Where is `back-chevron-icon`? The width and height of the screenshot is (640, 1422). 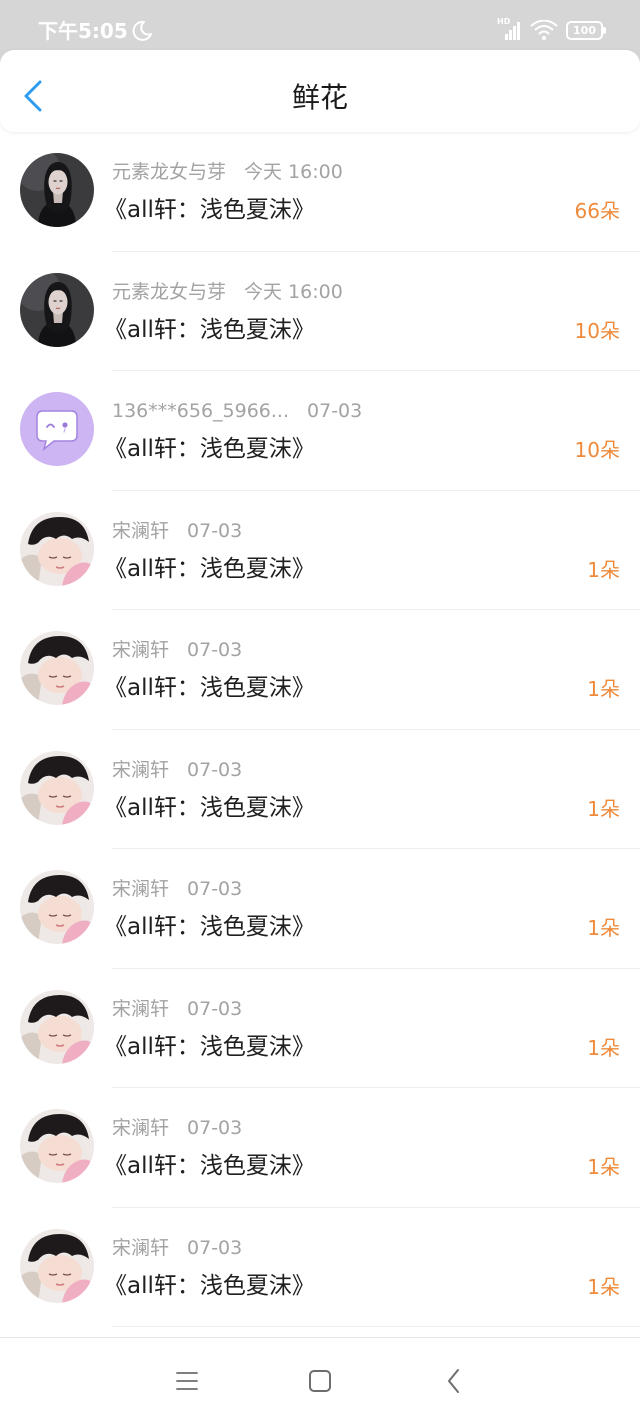 back-chevron-icon is located at coordinates (453, 1381).